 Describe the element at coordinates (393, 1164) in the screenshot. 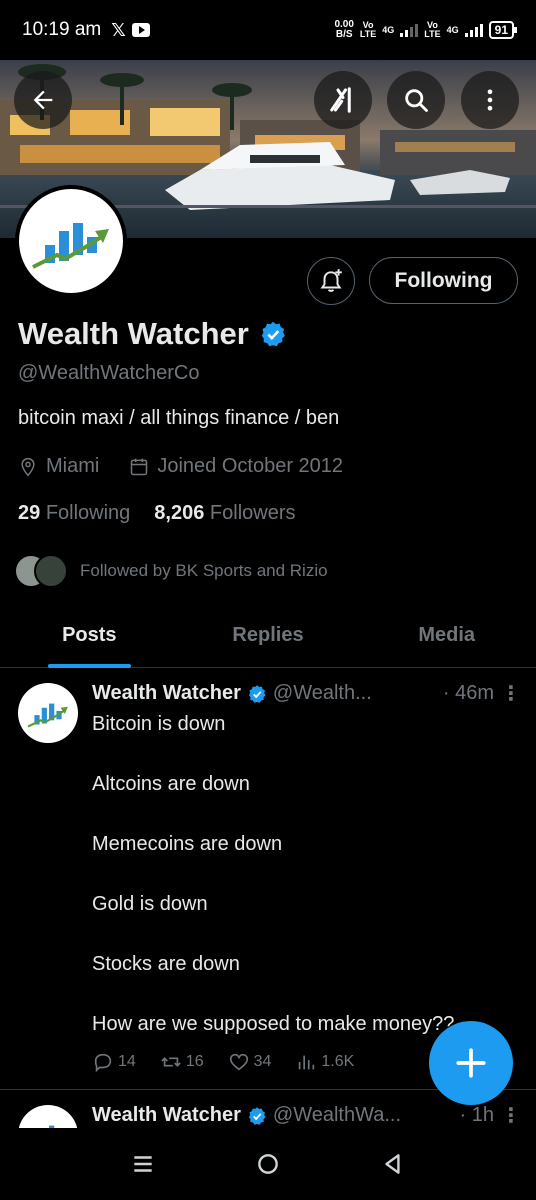

I see `back-triangle-icon` at that location.